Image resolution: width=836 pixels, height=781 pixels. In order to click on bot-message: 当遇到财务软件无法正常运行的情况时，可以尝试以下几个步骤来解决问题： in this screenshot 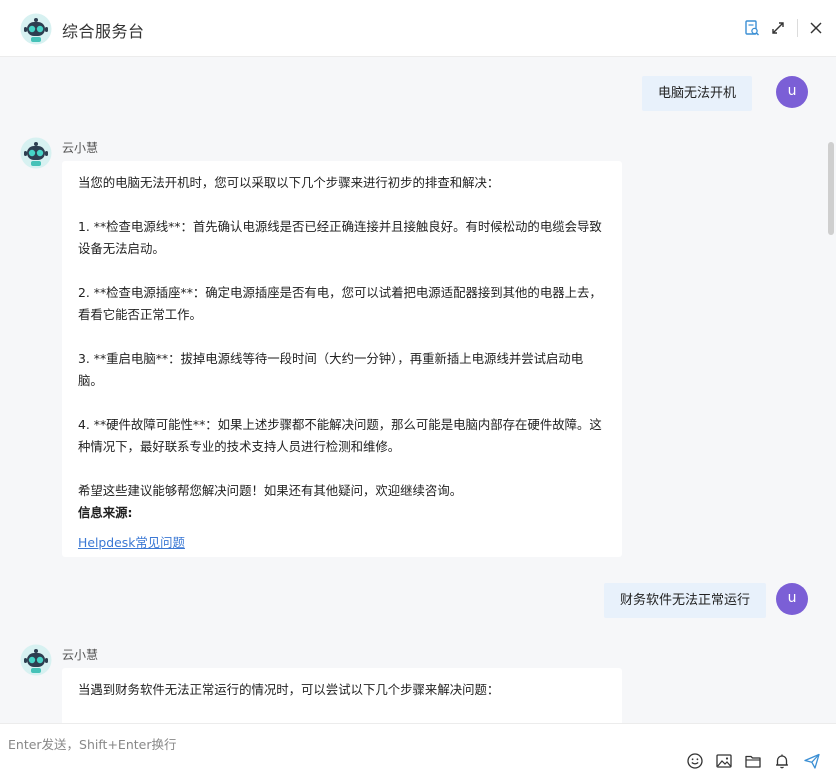, I will do `click(342, 695)`.